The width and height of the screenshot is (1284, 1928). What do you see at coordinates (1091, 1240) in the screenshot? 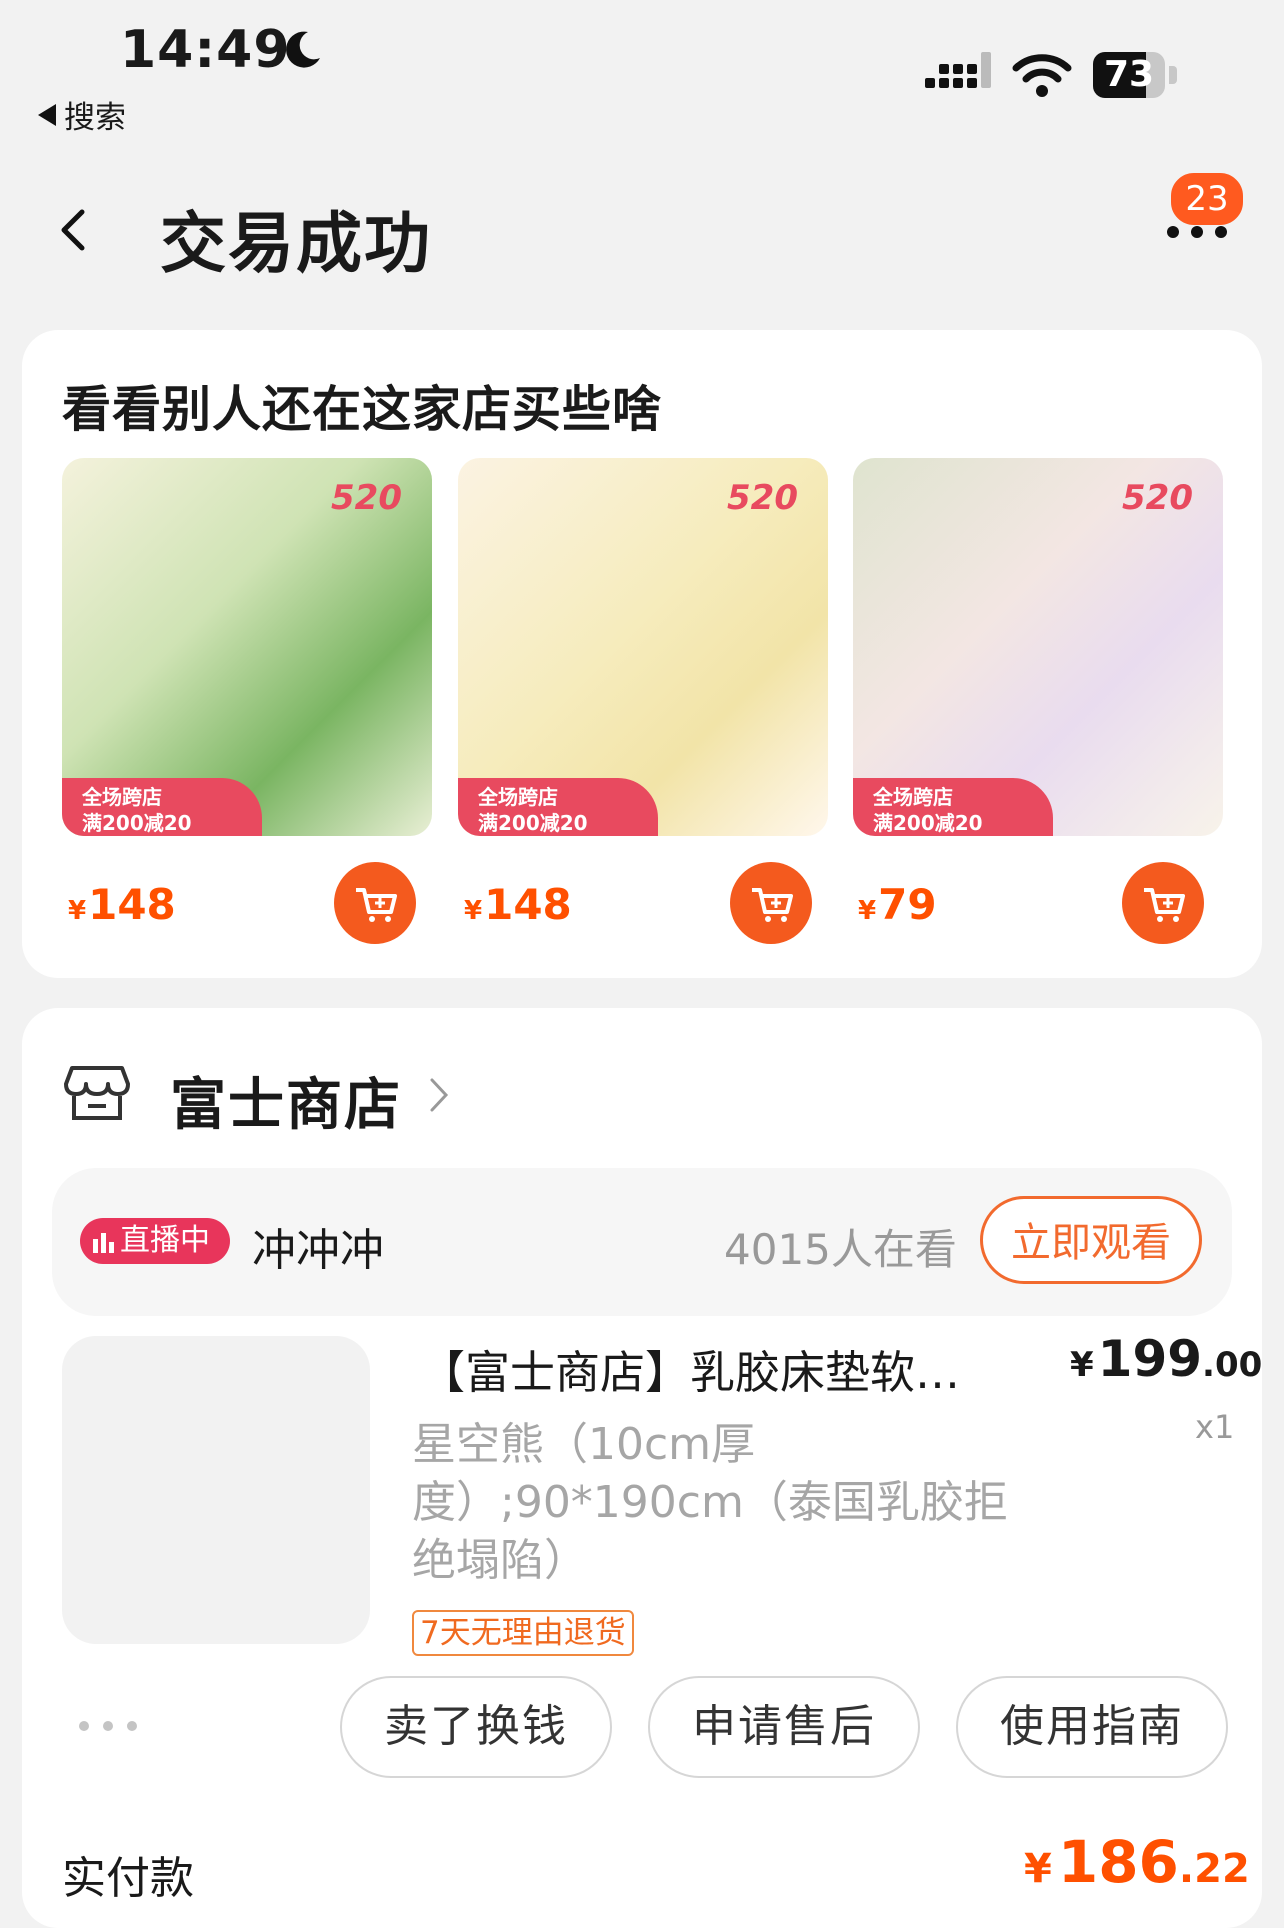
I see `watch-now-button: 立即观看` at bounding box center [1091, 1240].